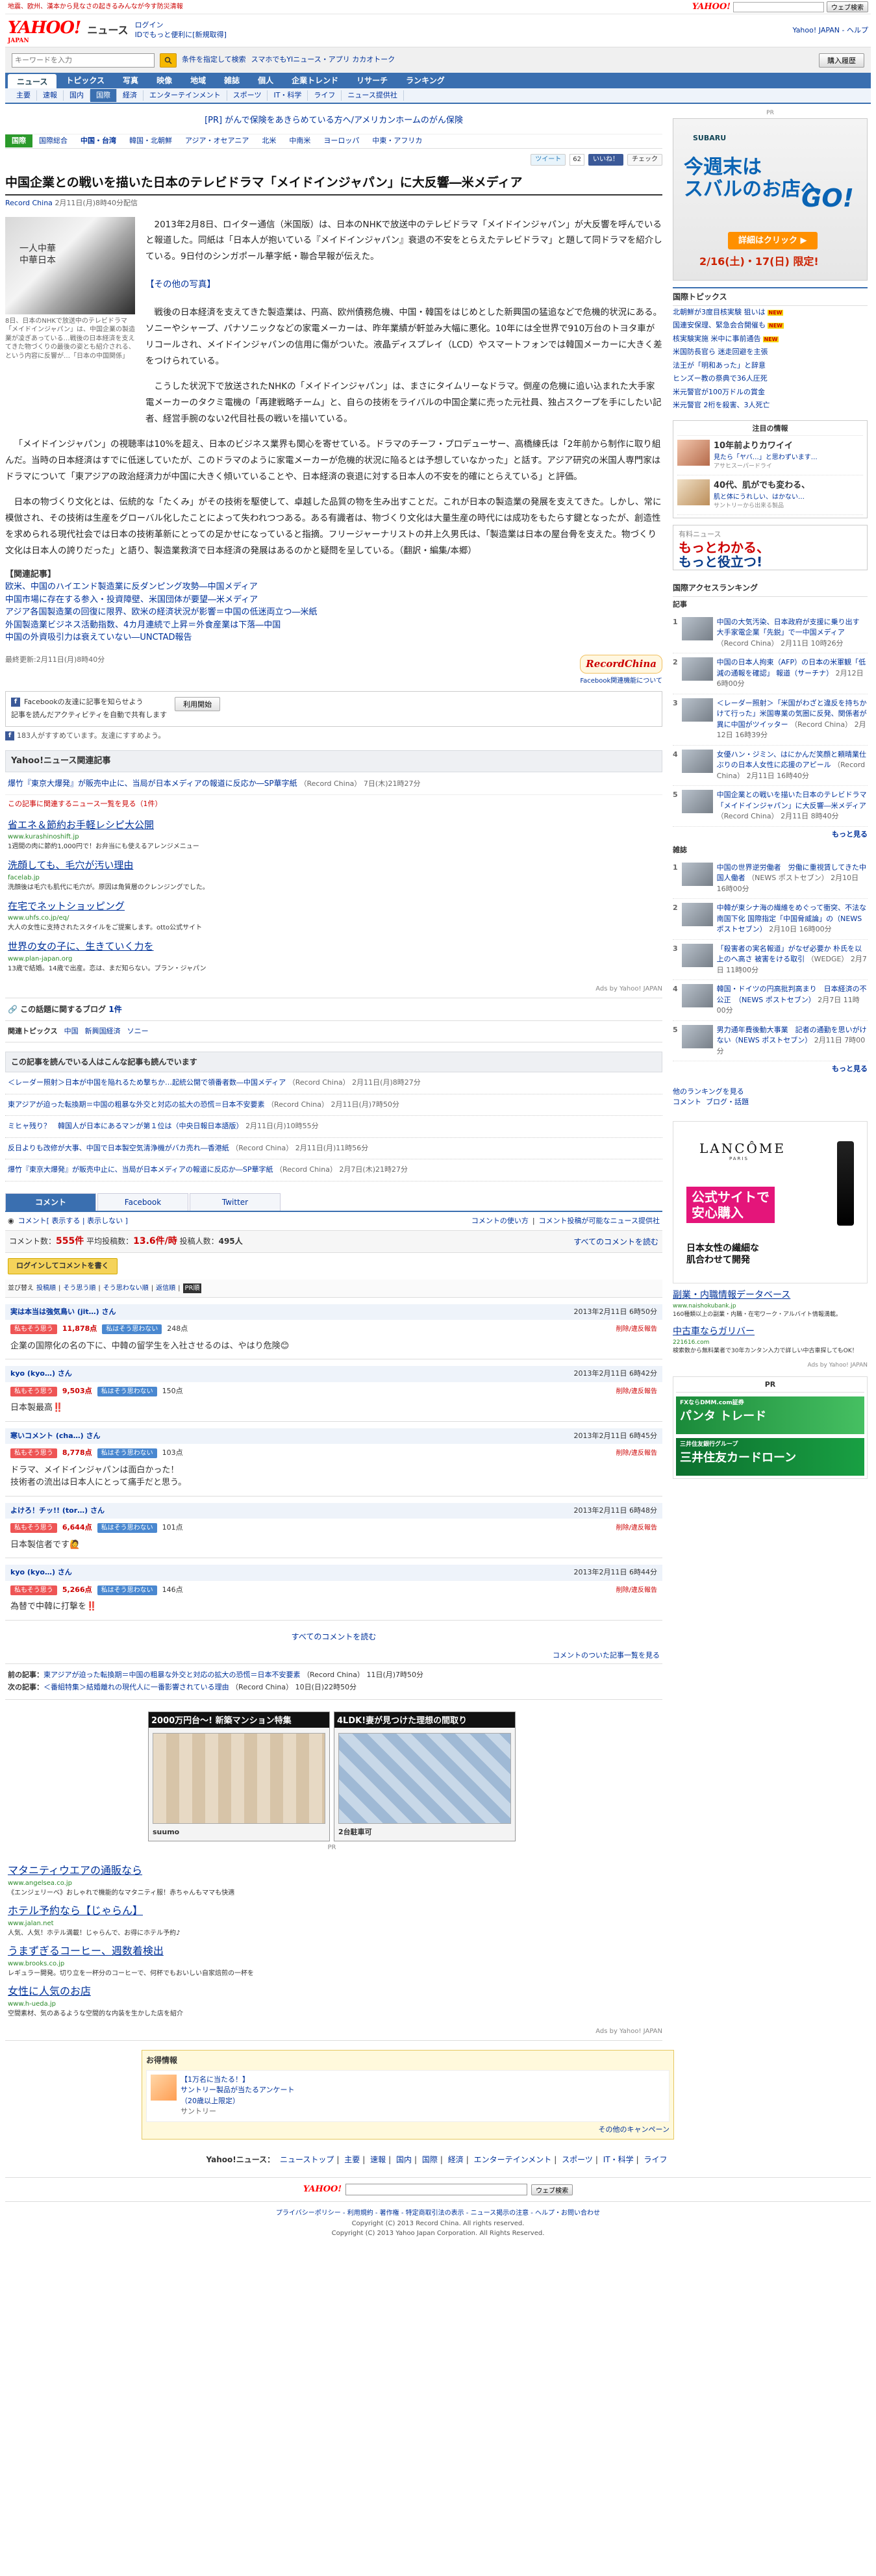 Image resolution: width=876 pixels, height=2576 pixels. What do you see at coordinates (372, 80) in the screenshot?
I see `nav-research: リサーチ` at bounding box center [372, 80].